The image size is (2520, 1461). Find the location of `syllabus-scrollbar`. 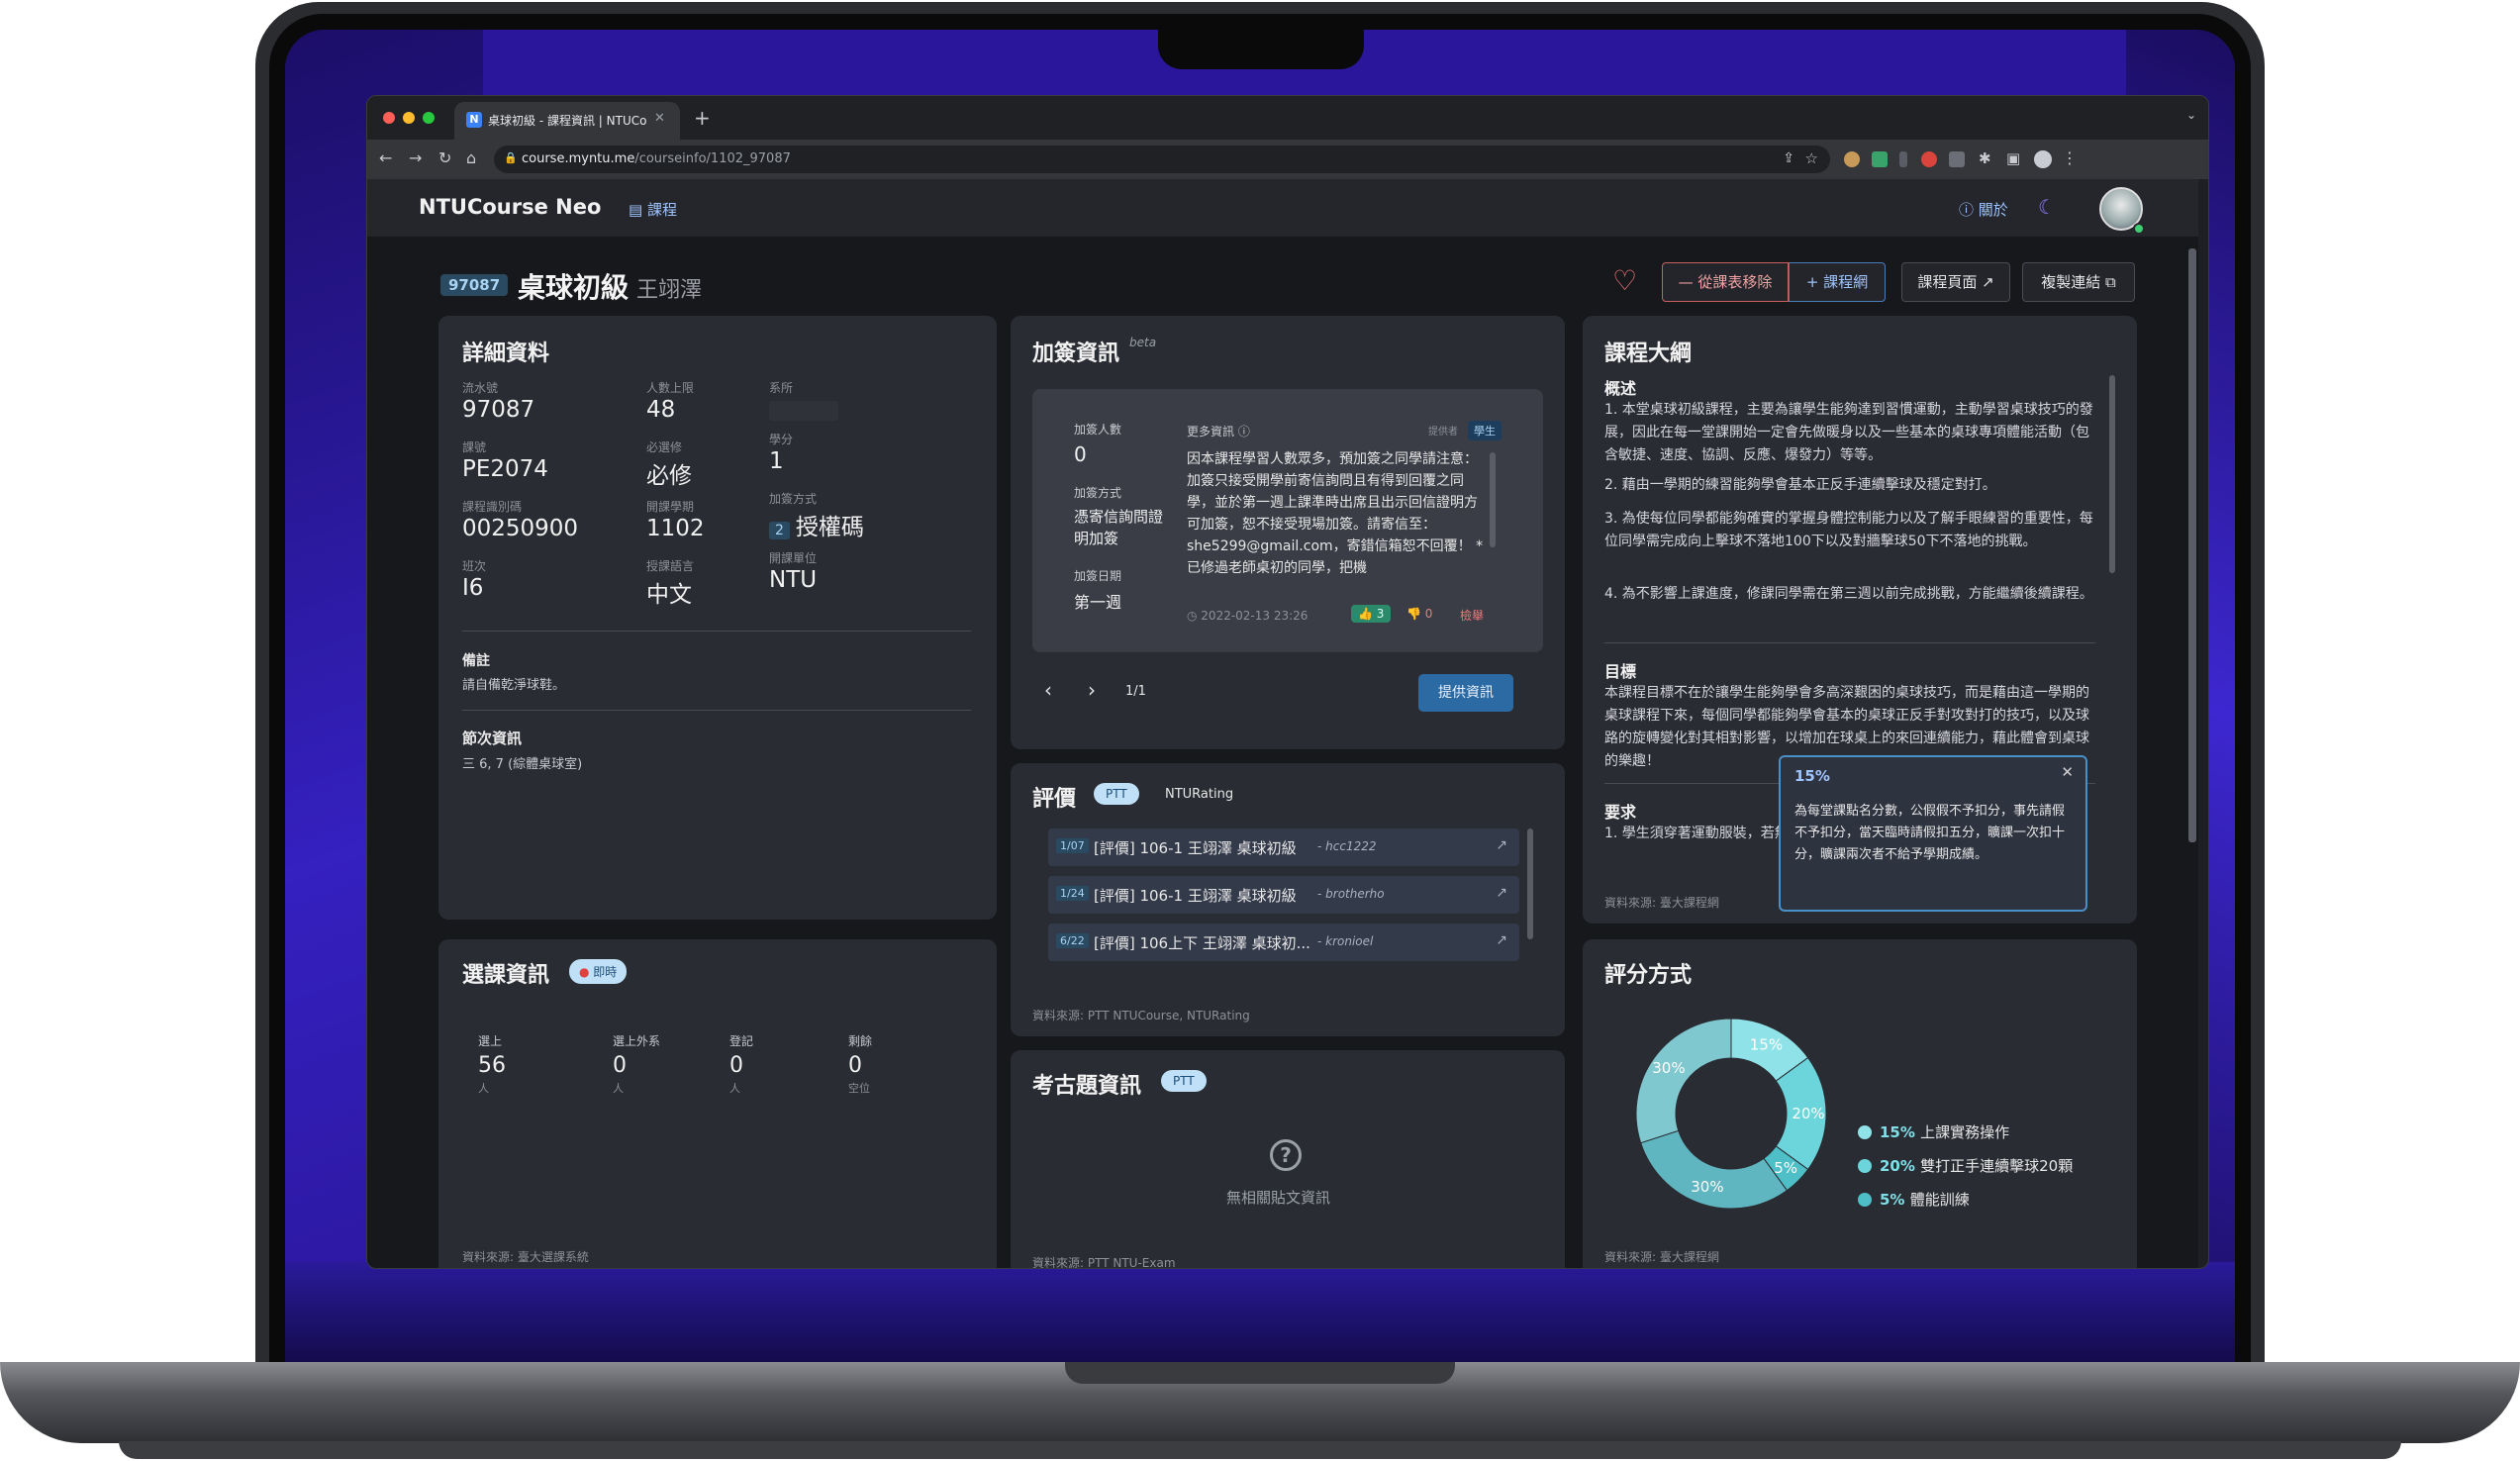

syllabus-scrollbar is located at coordinates (2112, 474).